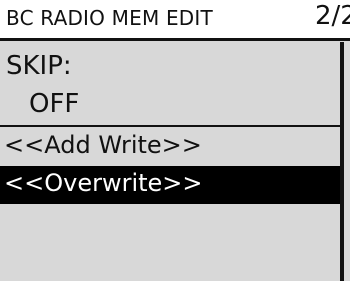 The image size is (350, 281). I want to click on skip-setting-label: SKIP:, so click(39, 66).